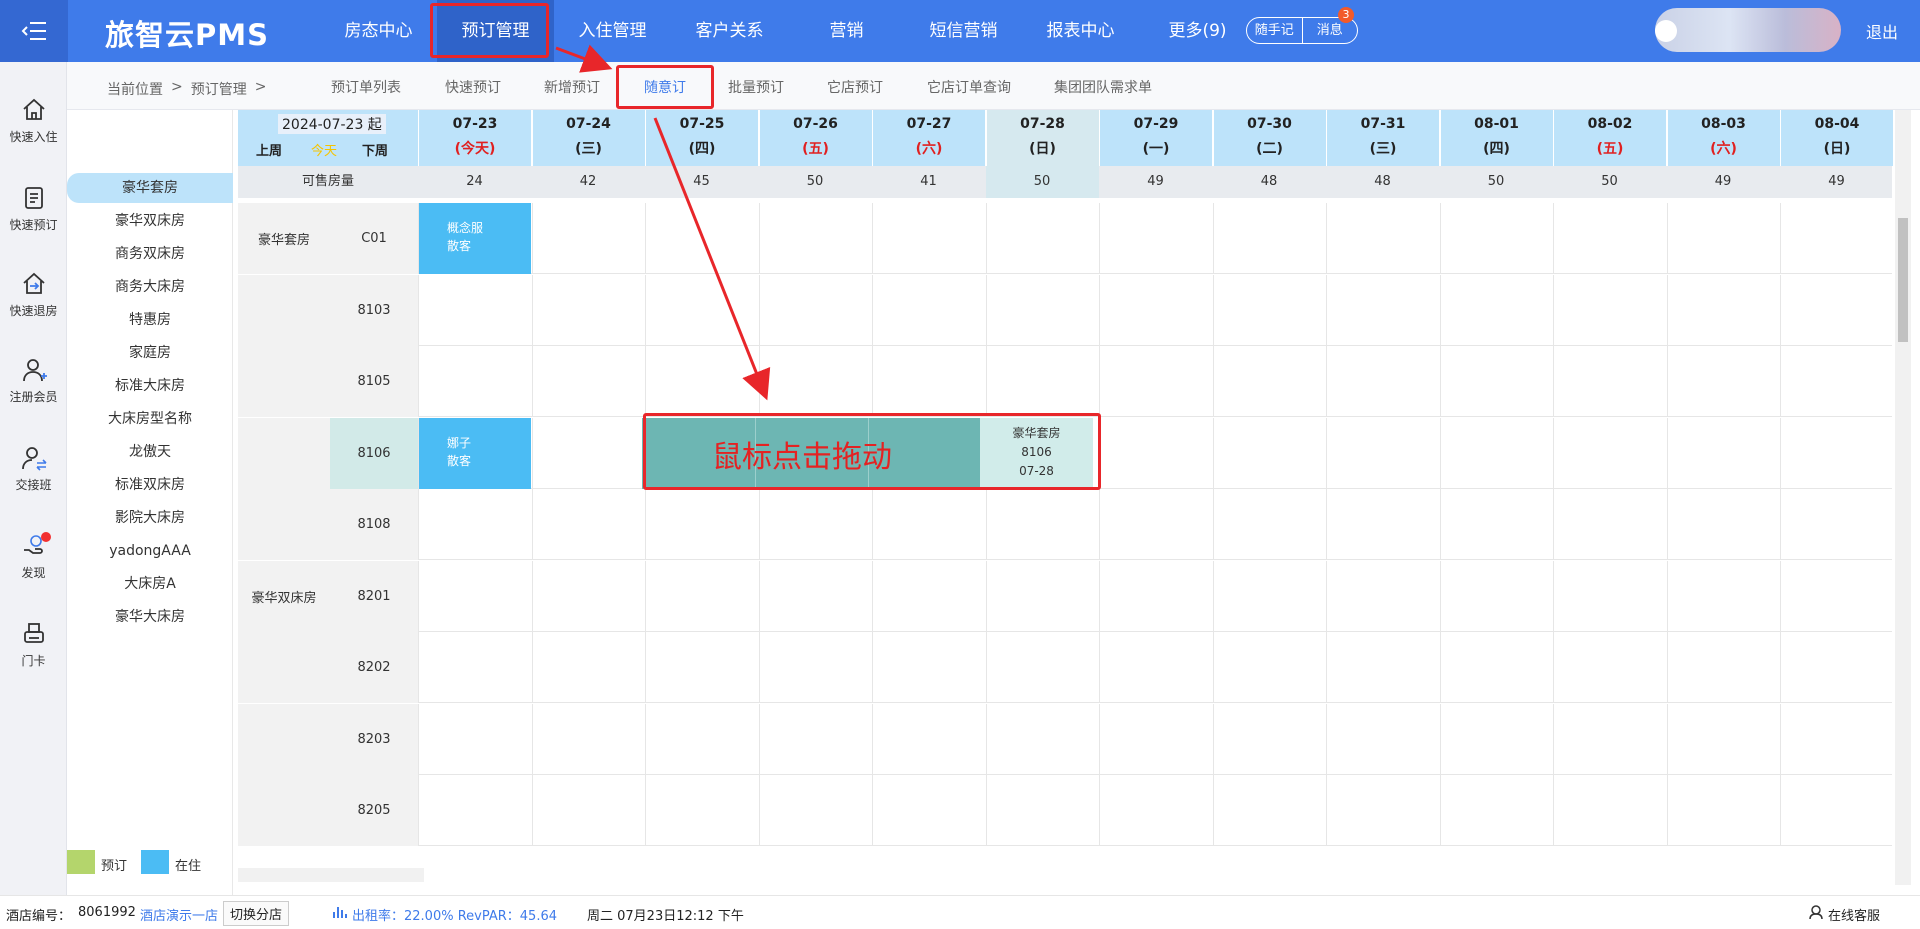 The height and width of the screenshot is (929, 1920). I want to click on sidebar-item-discover: 发现, so click(33, 556).